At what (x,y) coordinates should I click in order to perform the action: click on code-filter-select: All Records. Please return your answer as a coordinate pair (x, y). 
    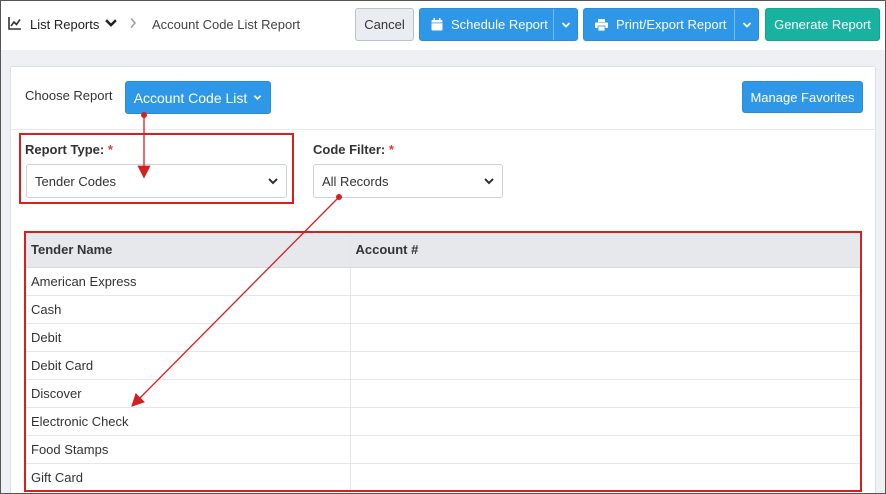
    Looking at the image, I should click on (408, 181).